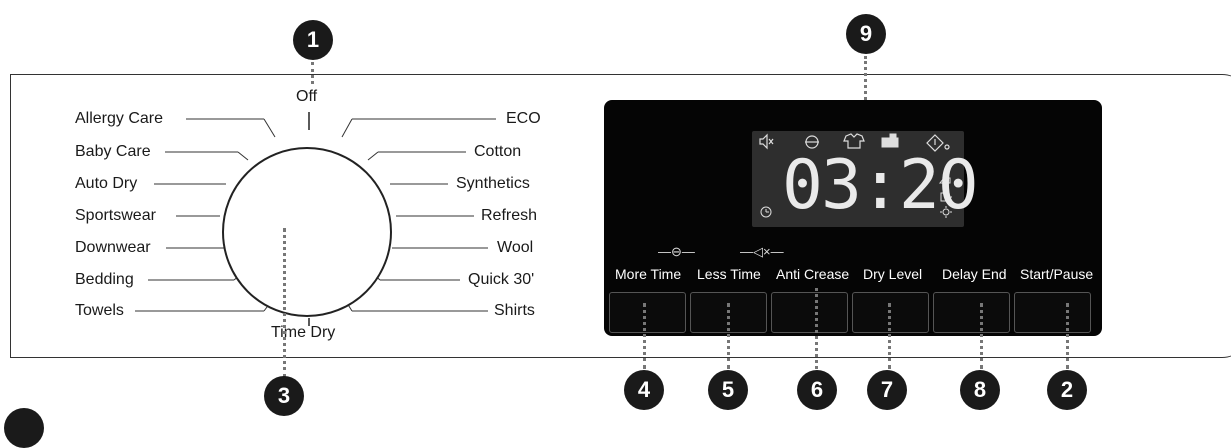 Image resolution: width=1231 pixels, height=448 pixels. Describe the element at coordinates (729, 274) in the screenshot. I see `less-time-label: Less Time` at that location.